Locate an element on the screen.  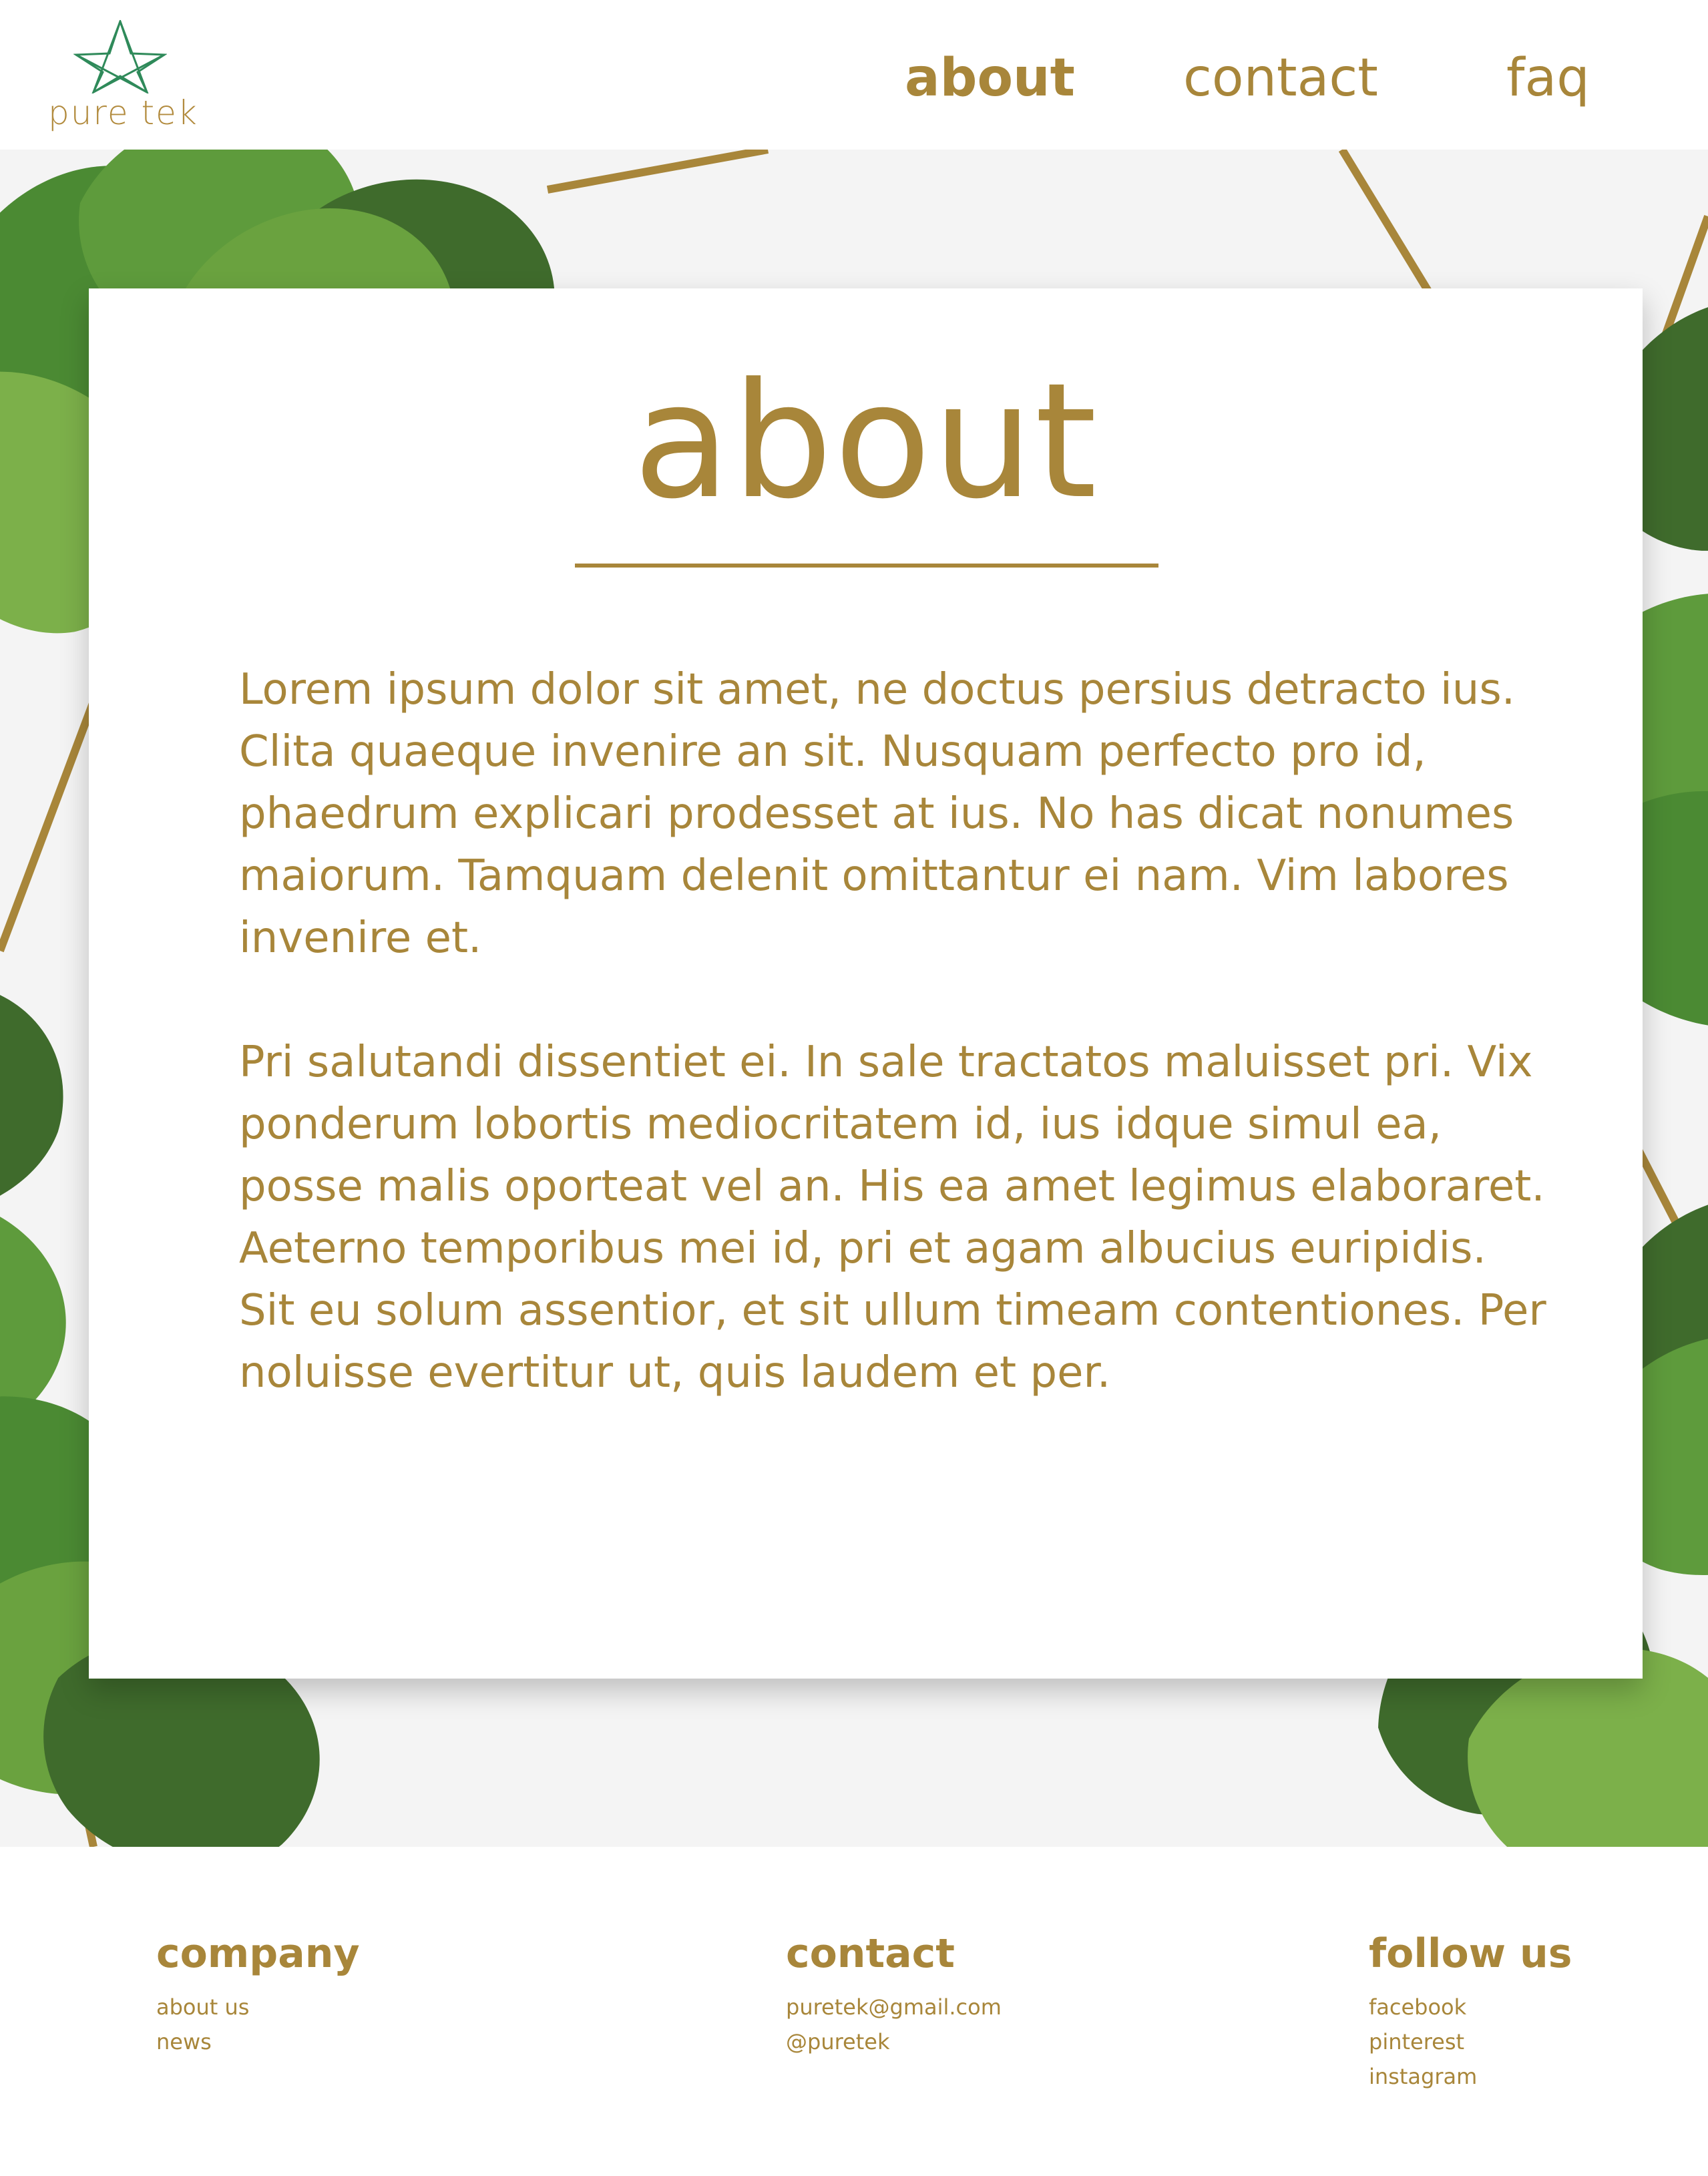
site-header: pure tek about contact faq is located at coordinates (854, 75).